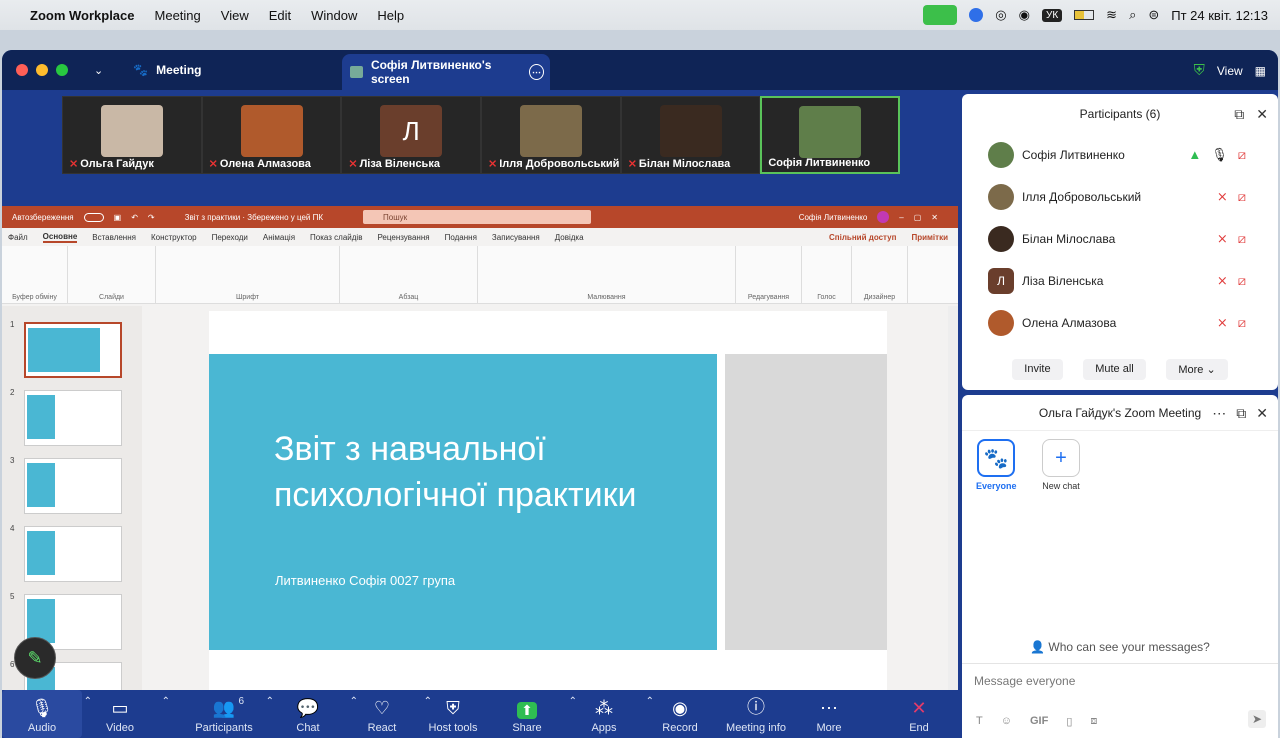 The height and width of the screenshot is (738, 1280). Describe the element at coordinates (271, 135) in the screenshot. I see `video-thumbnail: ⨯ Олена Алмазова` at that location.